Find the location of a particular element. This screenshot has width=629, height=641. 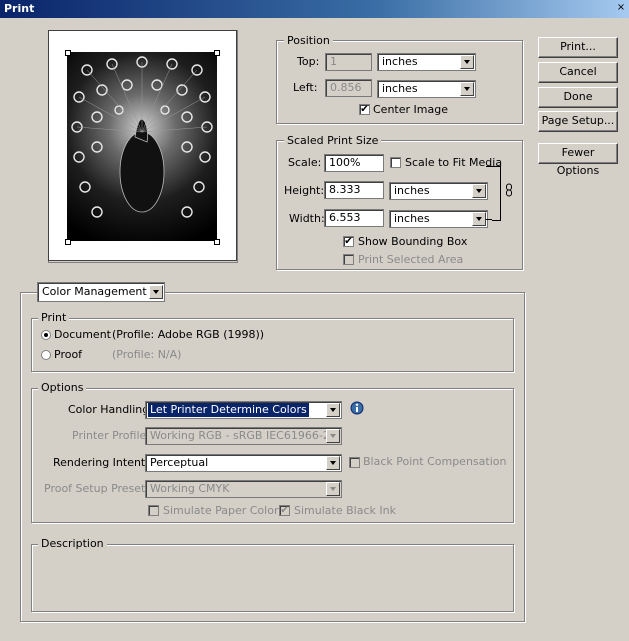

rendering-intent-value: Perceptual is located at coordinates (179, 462).